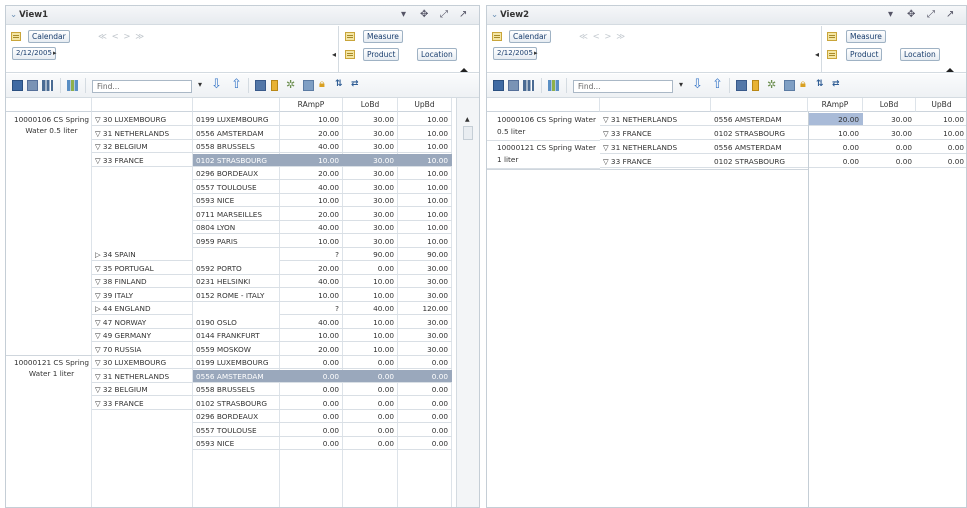 Image resolution: width=967 pixels, height=508 pixels. What do you see at coordinates (236, 335) in the screenshot?
I see `city-member: 0144 FRANKFURT` at bounding box center [236, 335].